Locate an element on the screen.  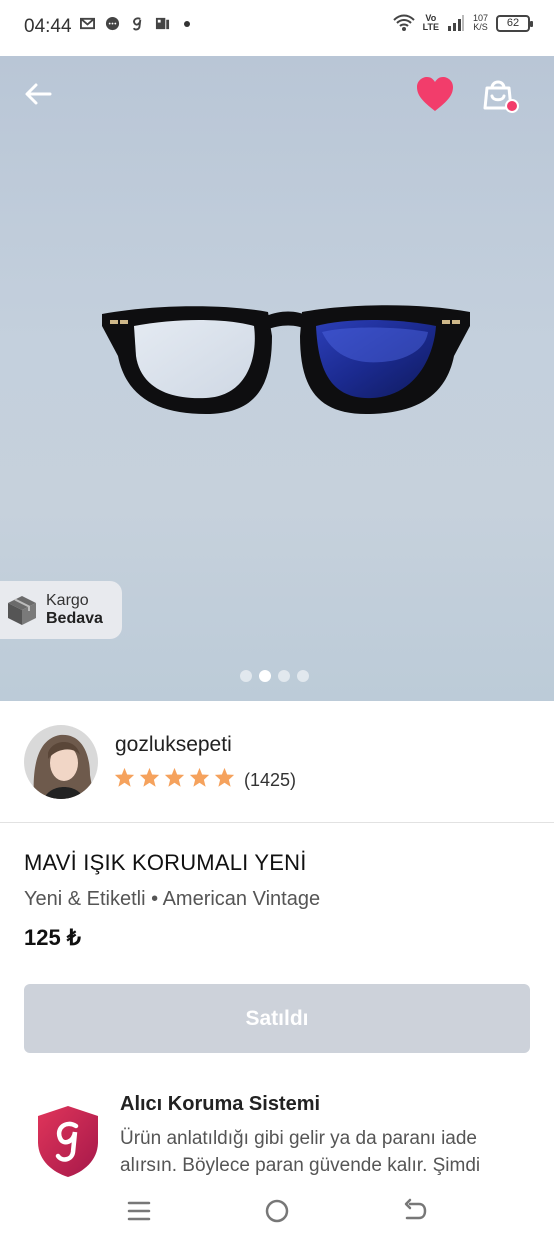
battery-icon: 62 is located at coordinates (514, 23).